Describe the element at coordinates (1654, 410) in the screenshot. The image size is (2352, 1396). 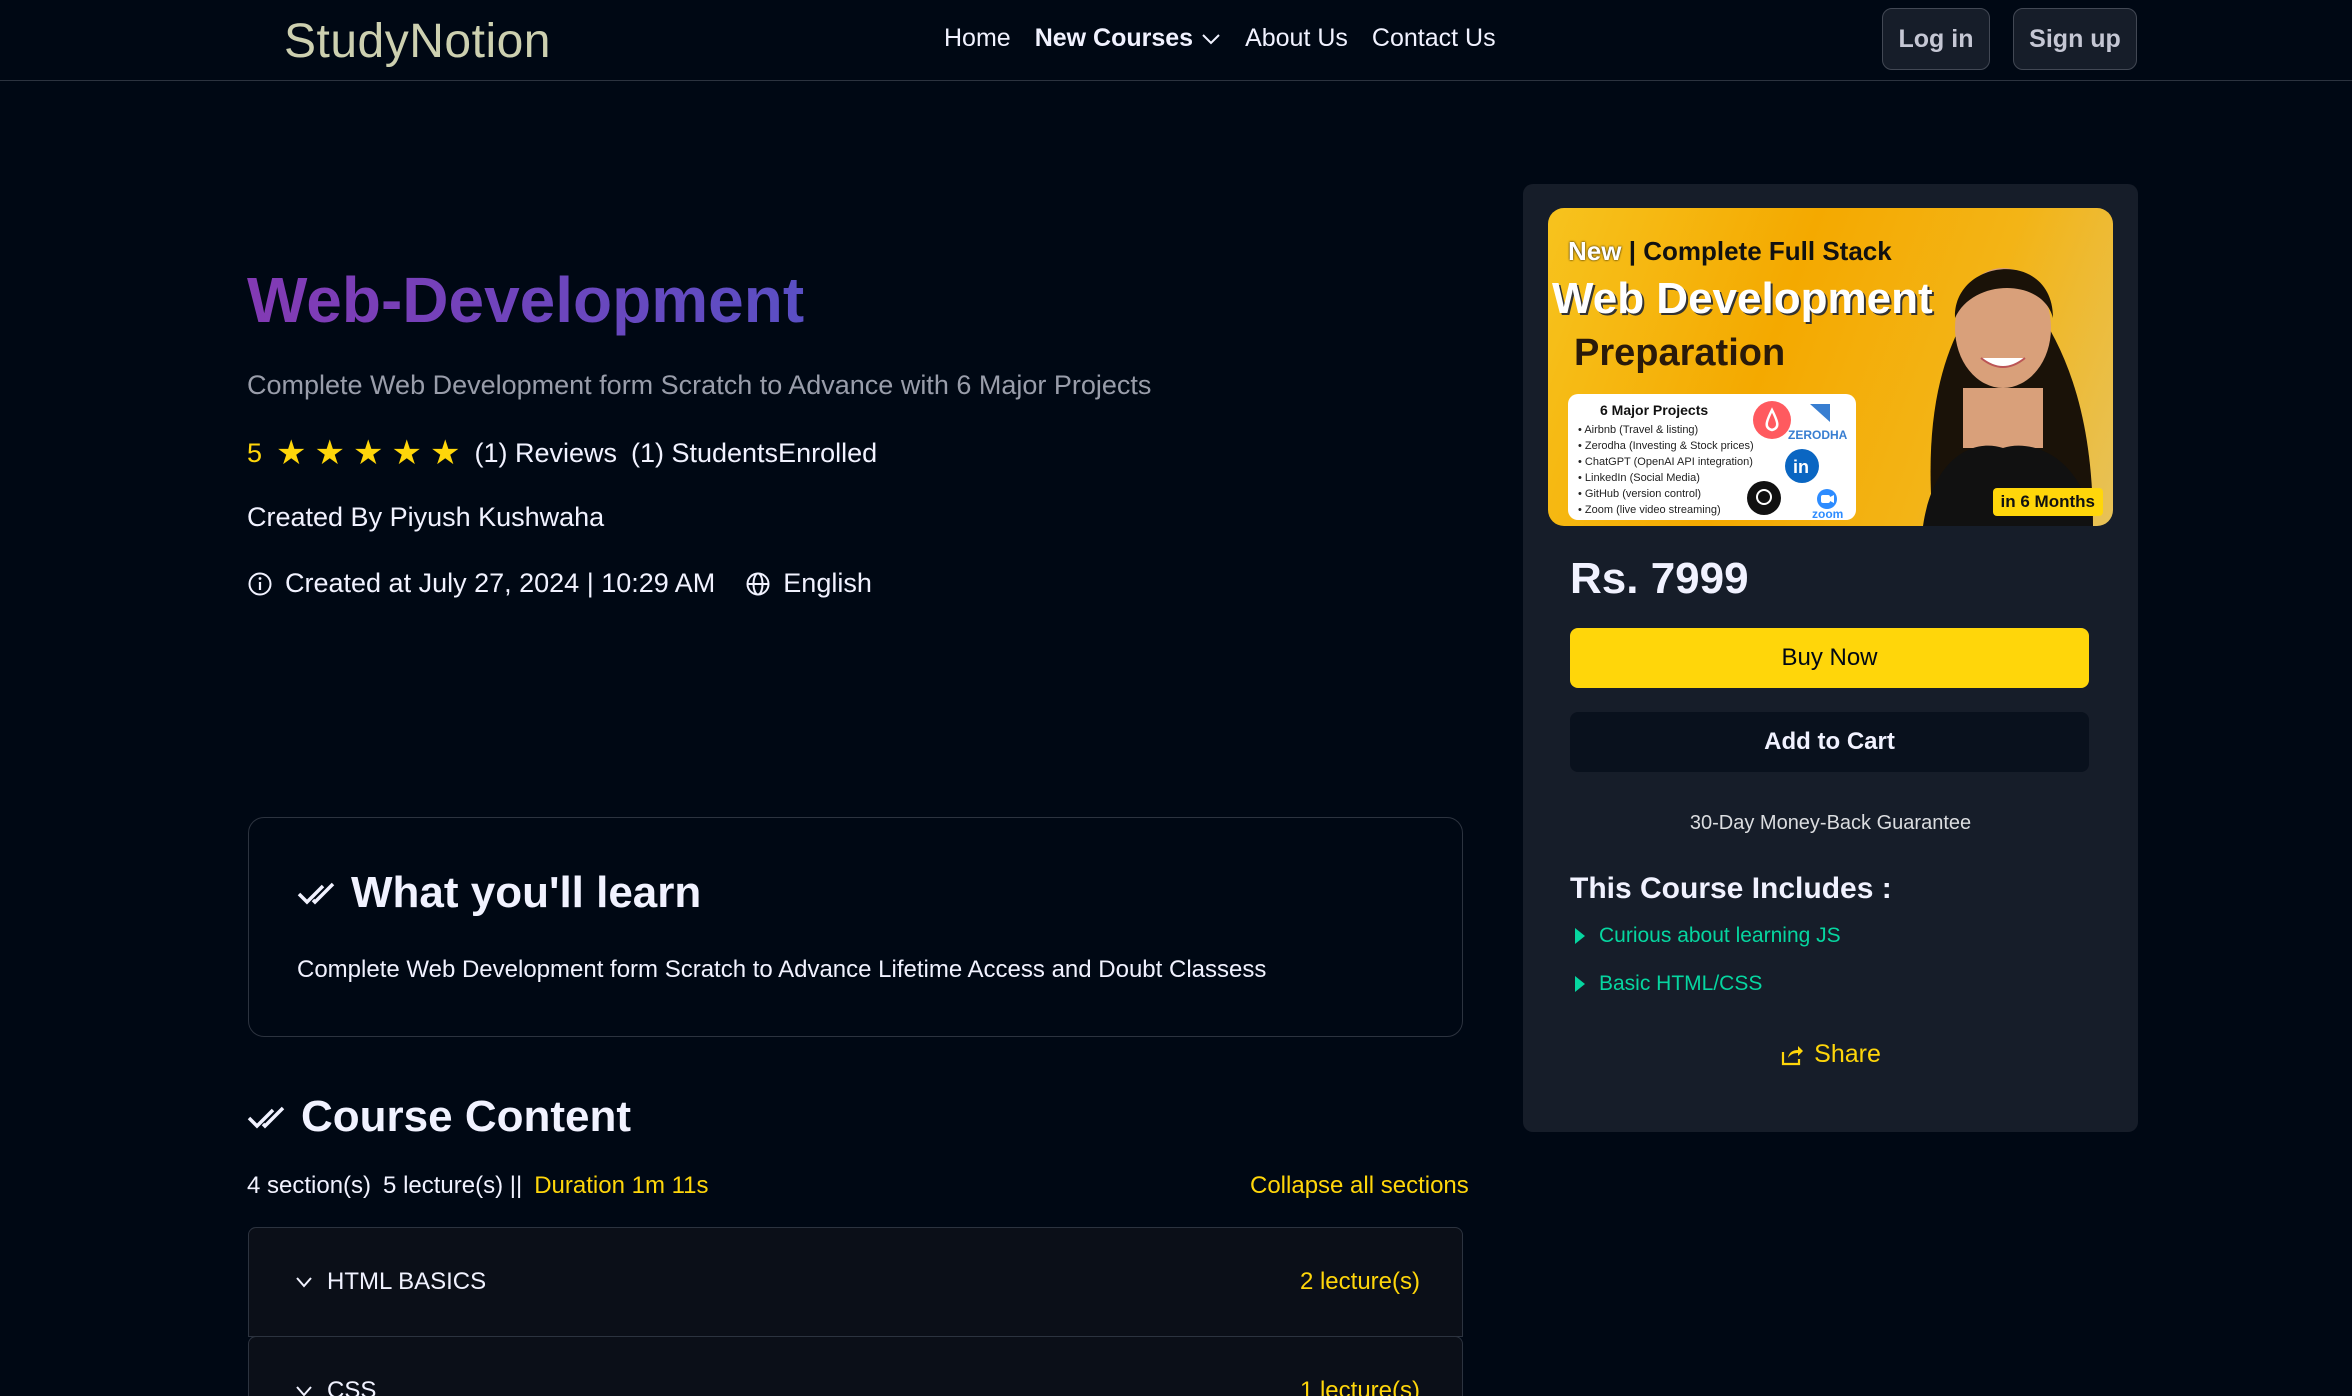
I see `thumbnail-projects-title: 6 Major Projects` at that location.